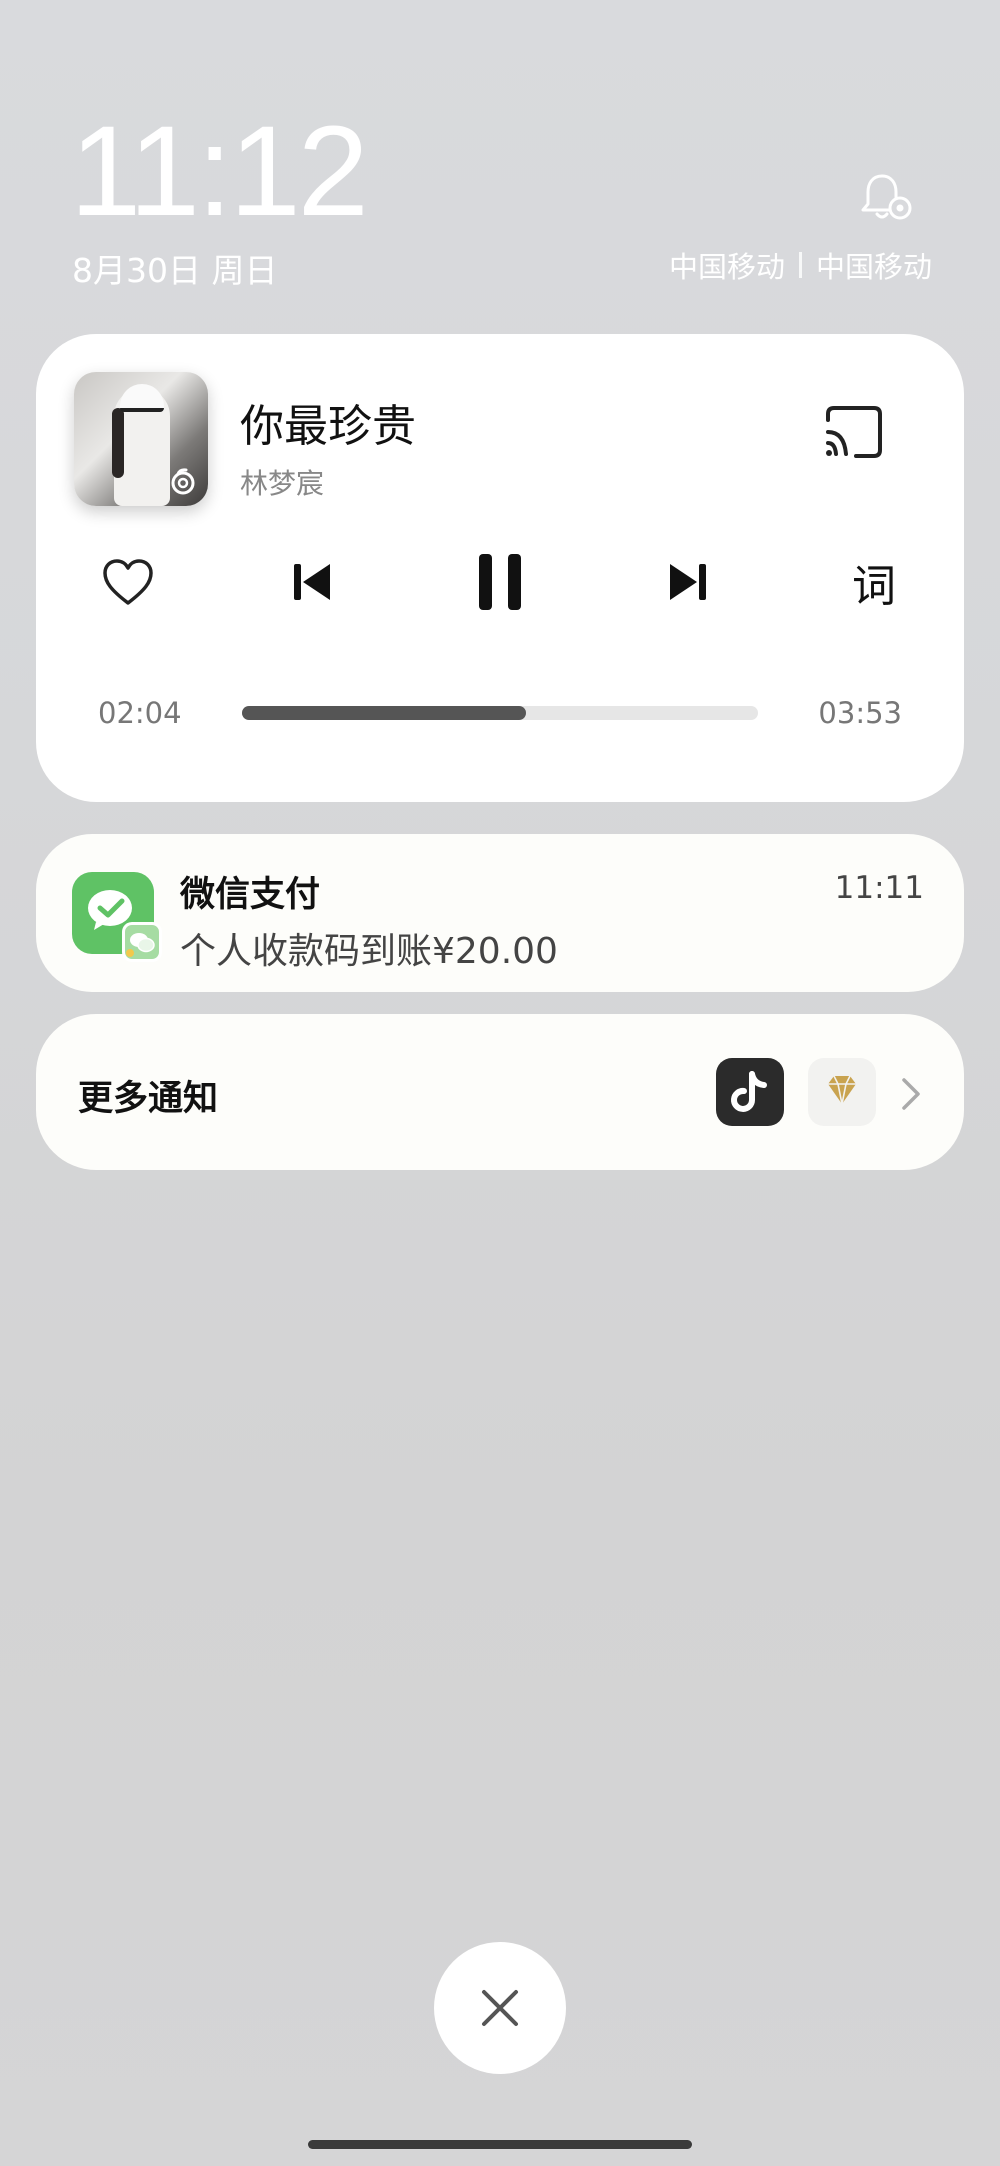 The height and width of the screenshot is (2166, 1000). What do you see at coordinates (750, 1092) in the screenshot?
I see `tiktok-icon` at bounding box center [750, 1092].